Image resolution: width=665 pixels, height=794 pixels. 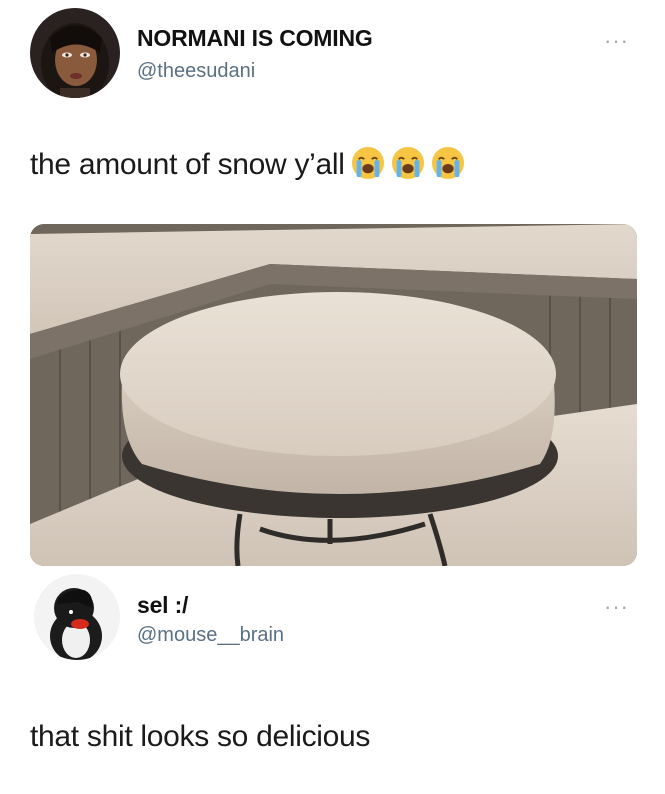 I want to click on display-name: sel :/, so click(x=162, y=605).